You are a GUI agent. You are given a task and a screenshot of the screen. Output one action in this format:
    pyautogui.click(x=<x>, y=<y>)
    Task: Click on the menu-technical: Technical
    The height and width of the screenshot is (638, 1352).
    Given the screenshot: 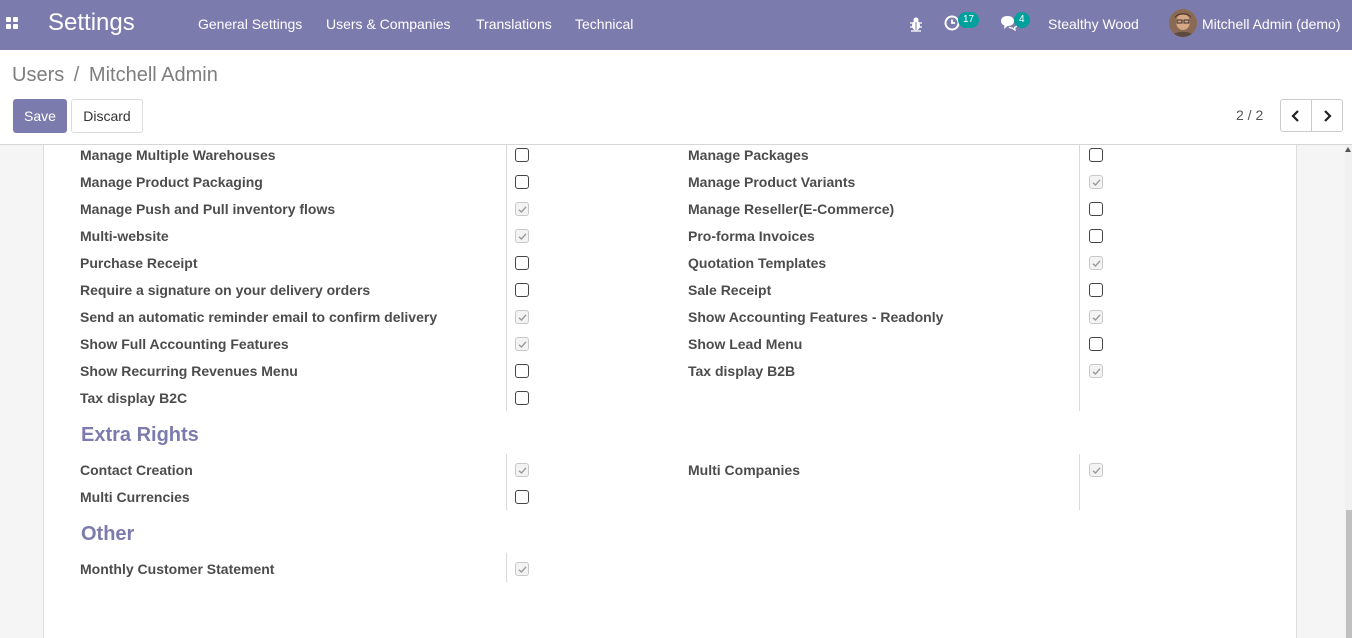 What is the action you would take?
    pyautogui.click(x=604, y=24)
    